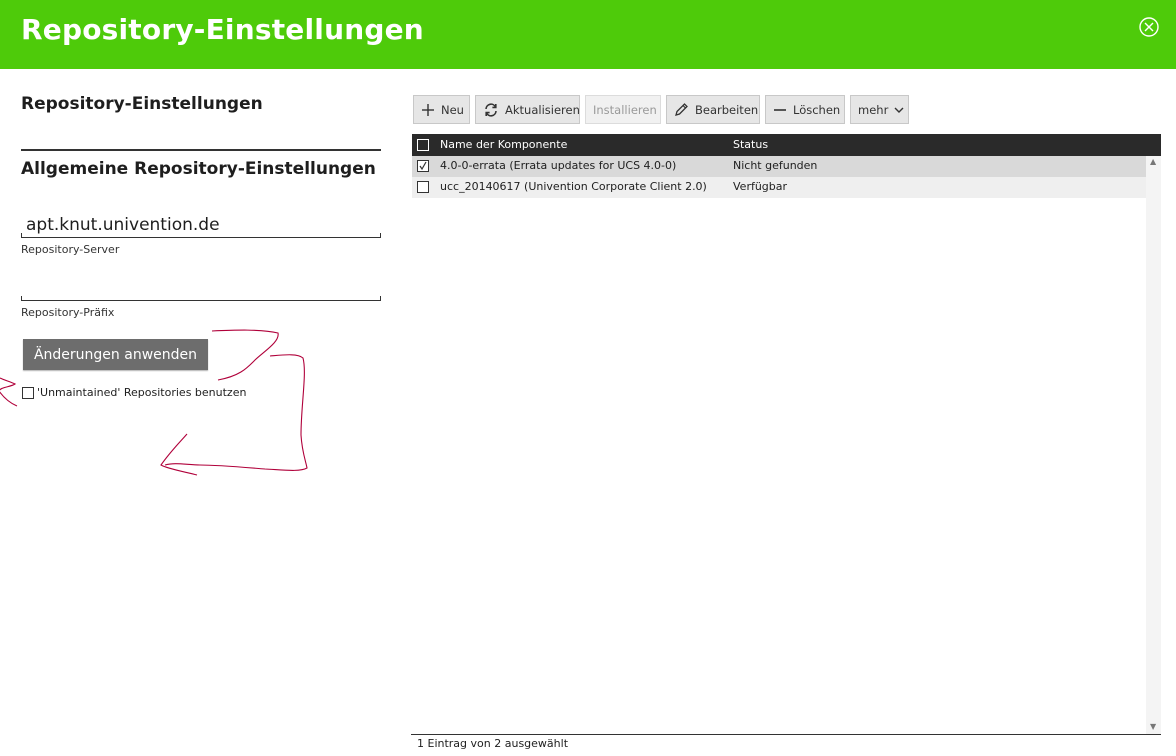 The width and height of the screenshot is (1176, 756). Describe the element at coordinates (201, 150) in the screenshot. I see `section-divider` at that location.